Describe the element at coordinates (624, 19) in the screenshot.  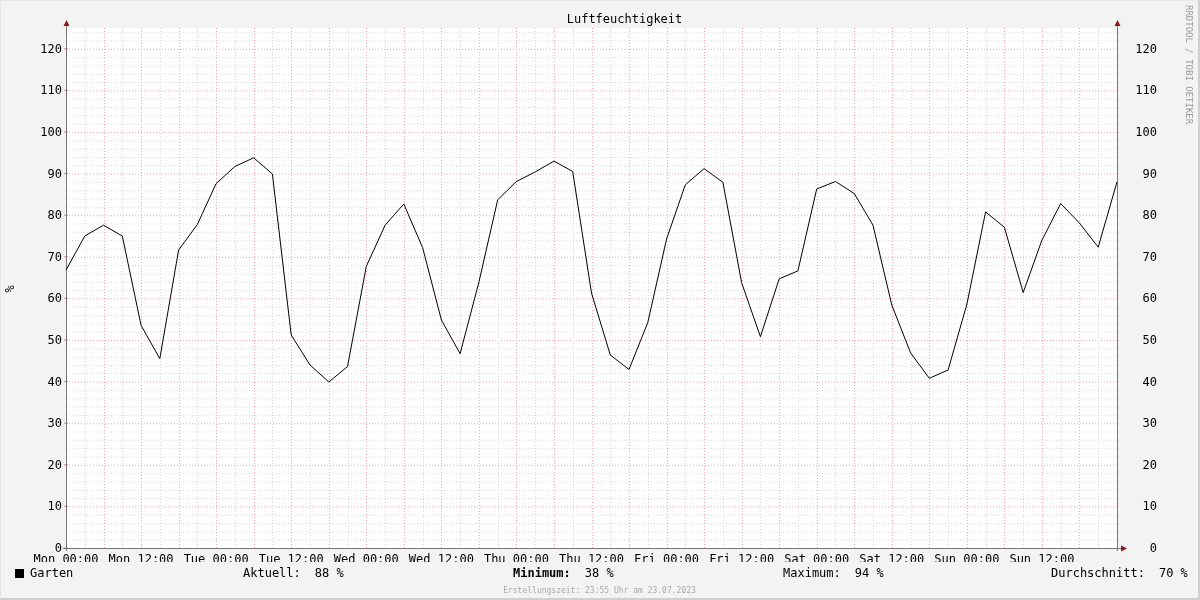
I see `chart-title: Luftfeuchtigkeit` at that location.